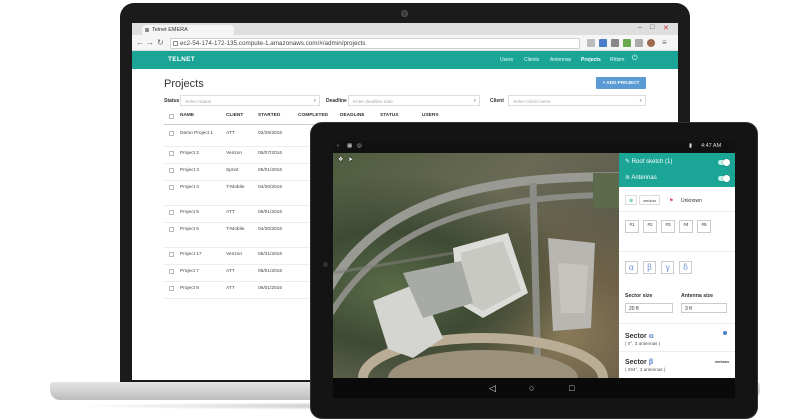  Describe the element at coordinates (187, 115) in the screenshot. I see `column-header-name: NAME` at that location.